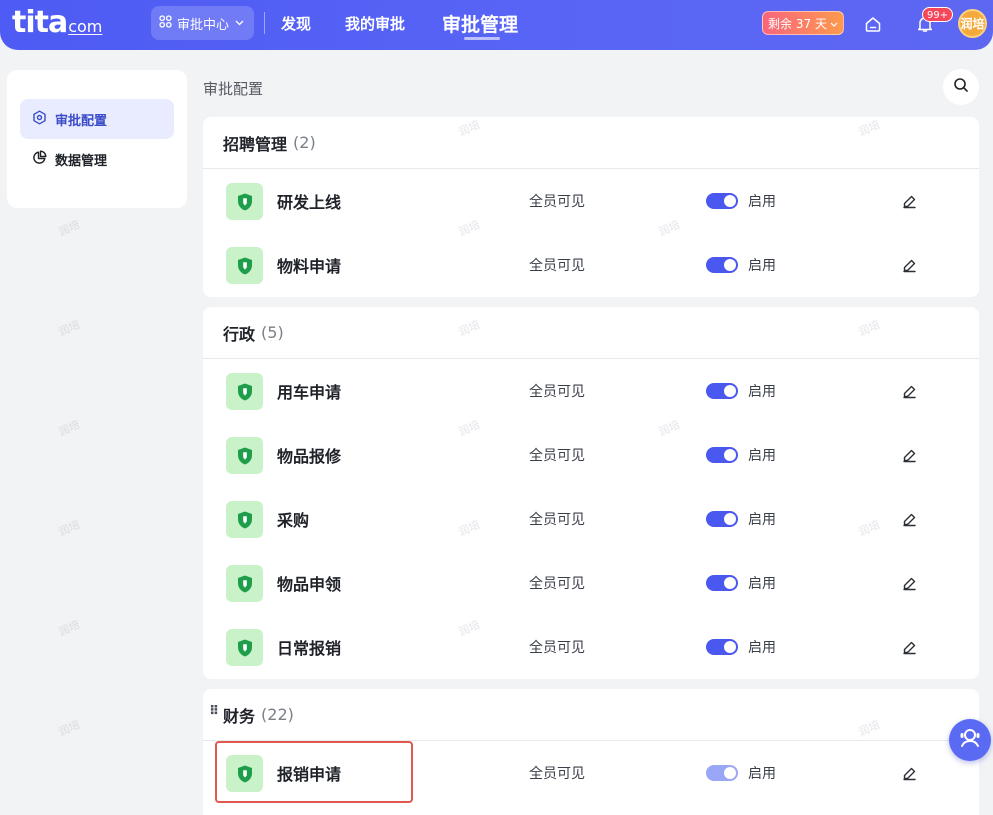 The width and height of the screenshot is (993, 815). I want to click on page-title: 审批配置, so click(233, 89).